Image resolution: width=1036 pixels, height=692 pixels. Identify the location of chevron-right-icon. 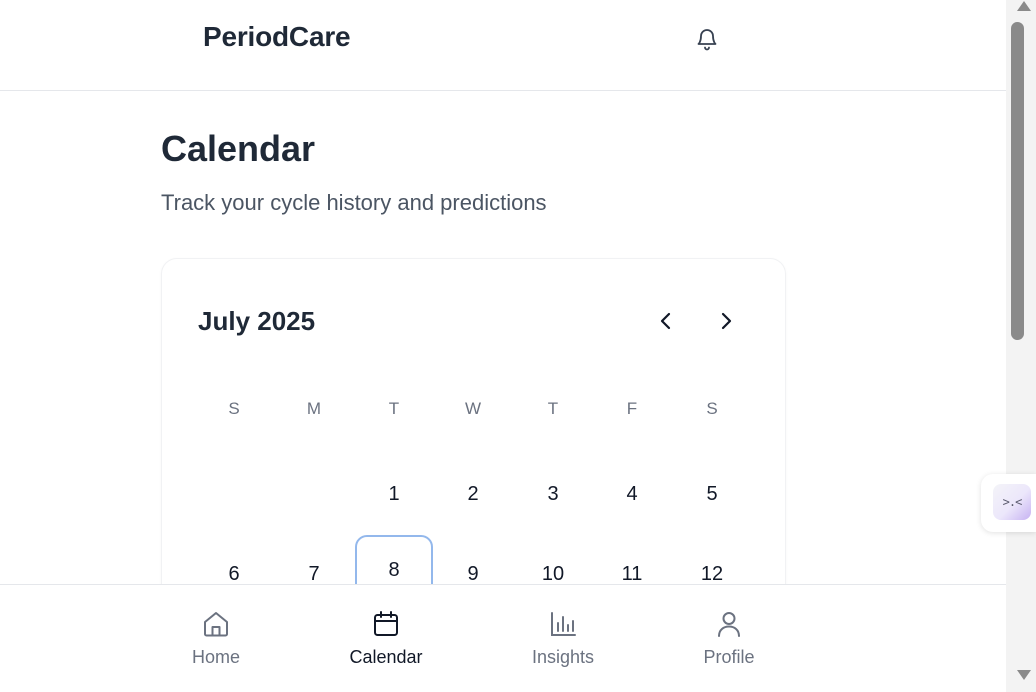
(726, 321).